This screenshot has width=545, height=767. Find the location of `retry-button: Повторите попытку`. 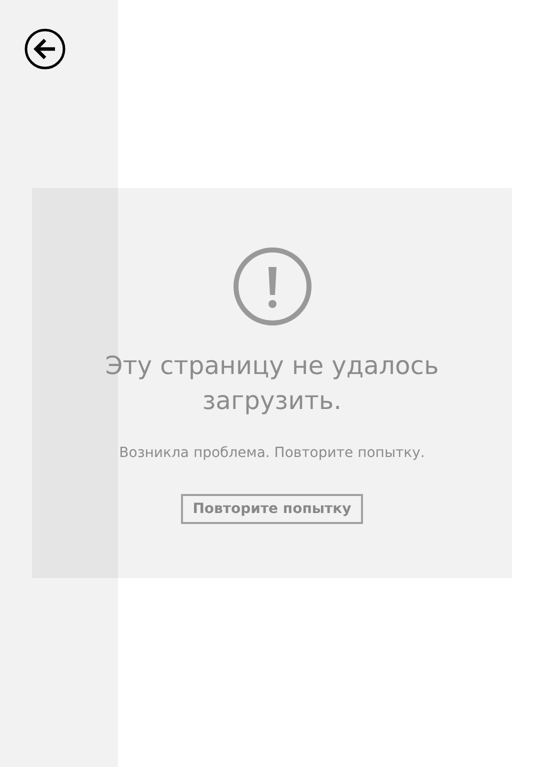

retry-button: Повторите попытку is located at coordinates (272, 509).